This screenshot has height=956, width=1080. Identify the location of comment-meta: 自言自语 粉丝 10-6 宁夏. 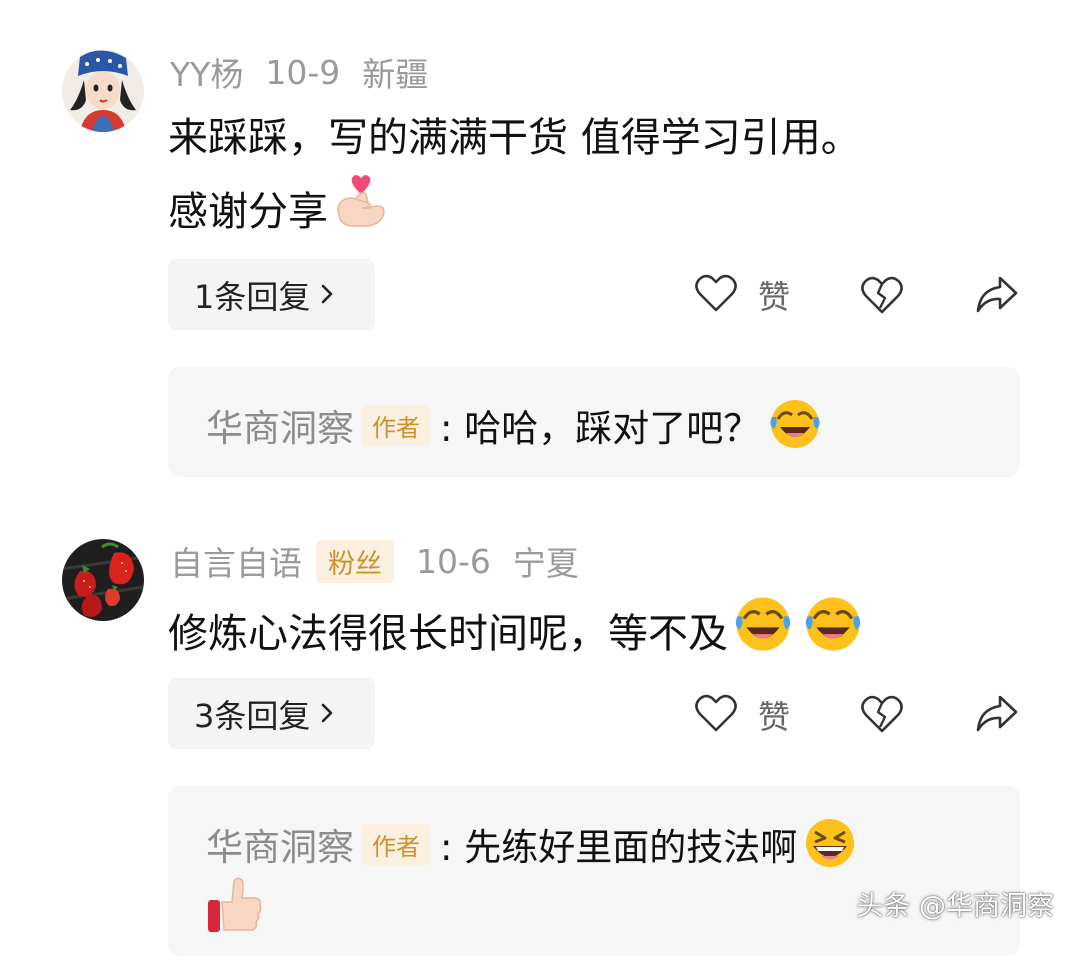
(374, 561).